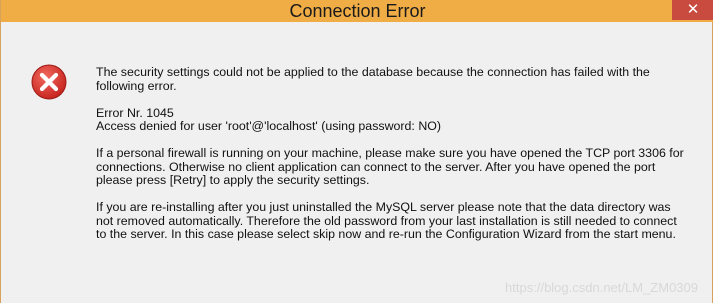 The height and width of the screenshot is (303, 713). I want to click on title-bar: Connection Error ✕, so click(357, 11).